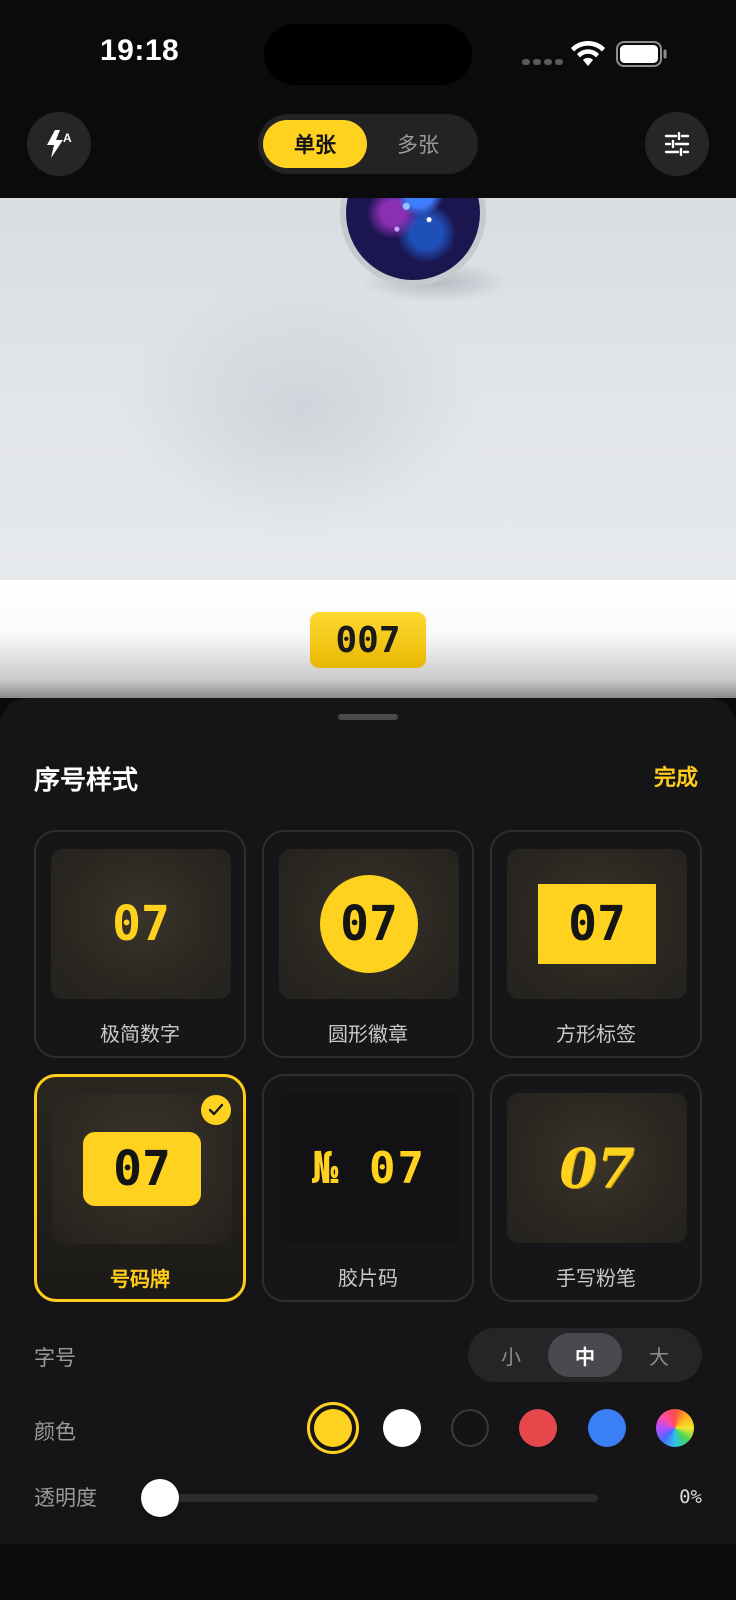 The width and height of the screenshot is (736, 1600). I want to click on color-swatch-yellow, so click(333, 1428).